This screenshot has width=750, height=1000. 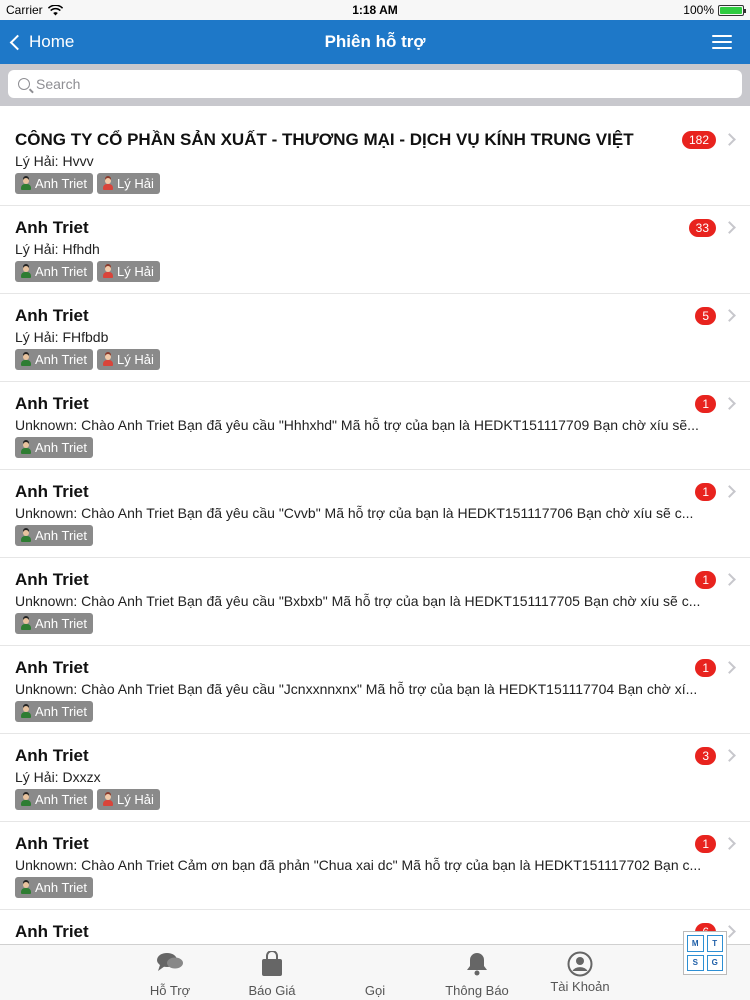 I want to click on search-bar, so click(x=375, y=85).